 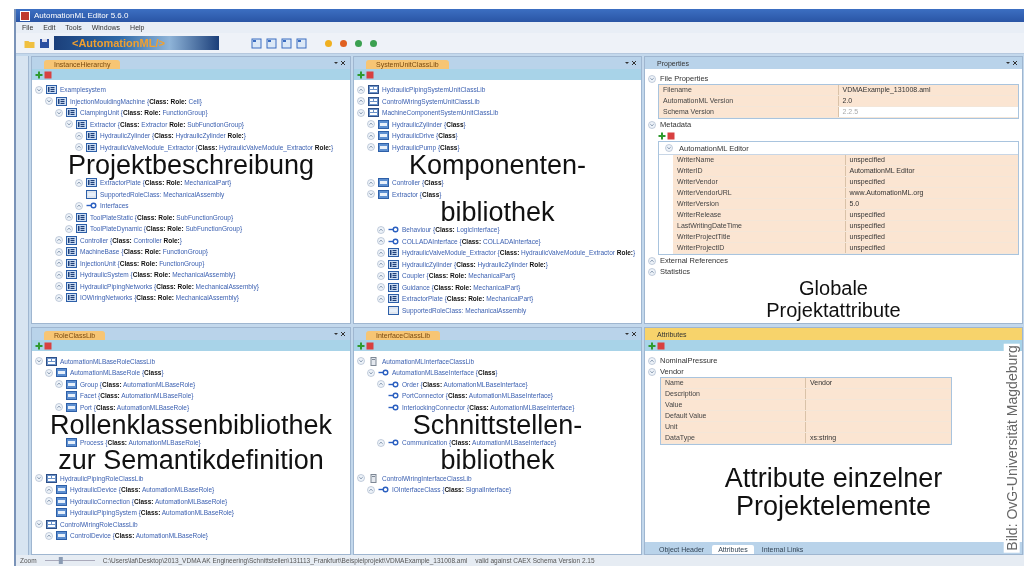 What do you see at coordinates (69, 560) in the screenshot?
I see `zoom-slider` at bounding box center [69, 560].